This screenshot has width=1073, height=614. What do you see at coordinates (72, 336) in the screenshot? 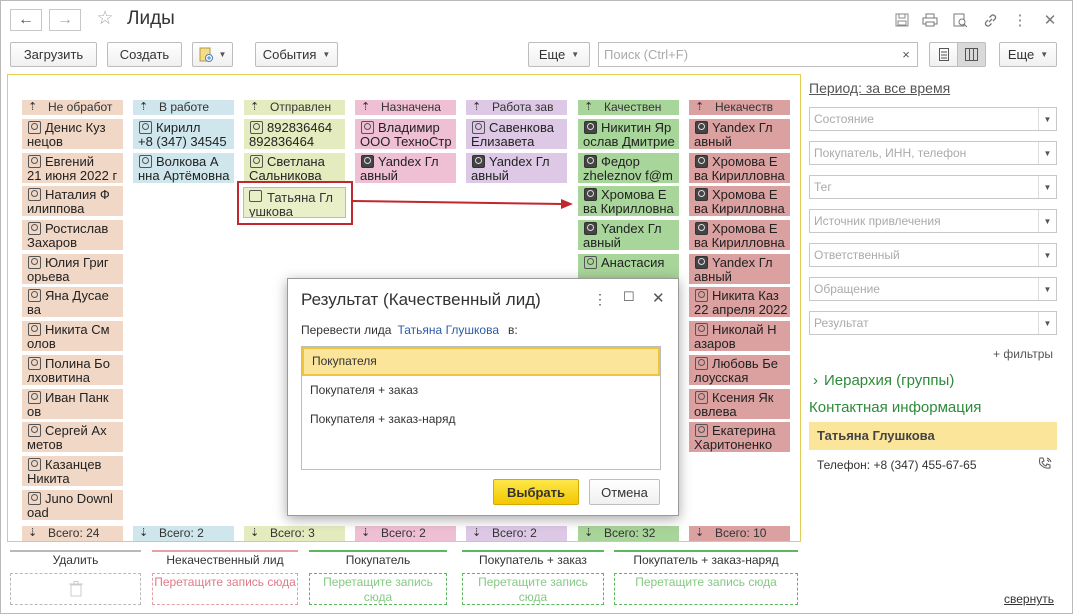
I see `lead-card: Никита См олов` at bounding box center [72, 336].